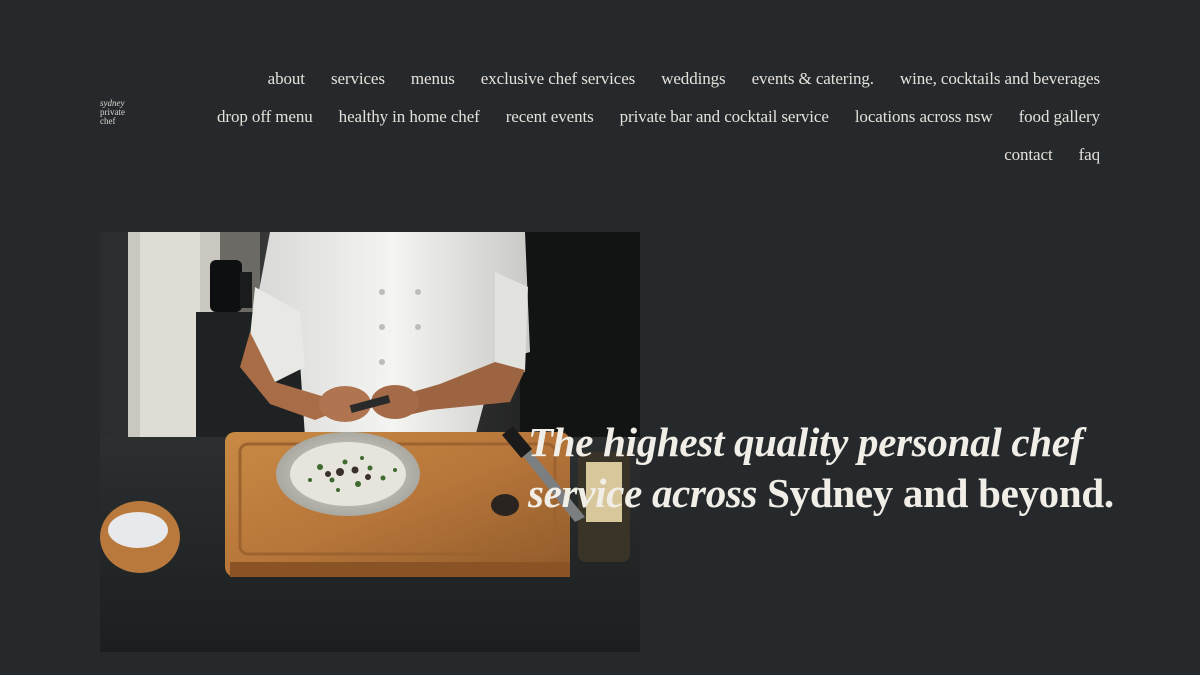 The width and height of the screenshot is (1200, 675). I want to click on nav-link-drop-off-menu: drop off menu, so click(265, 117).